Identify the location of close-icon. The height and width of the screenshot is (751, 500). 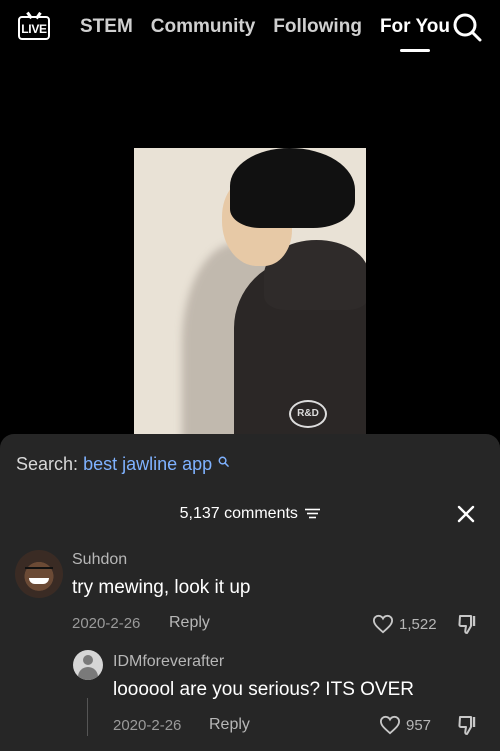
(466, 514).